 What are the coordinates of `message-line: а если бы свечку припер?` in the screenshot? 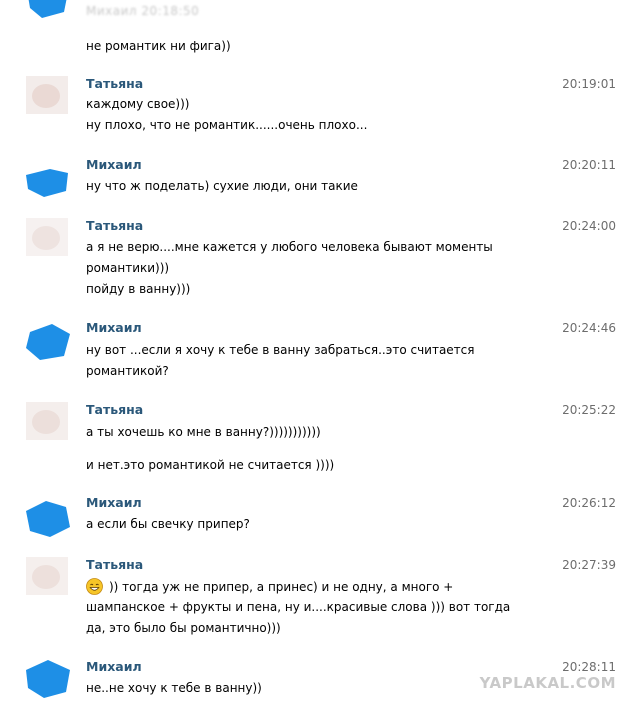 It's located at (168, 524).